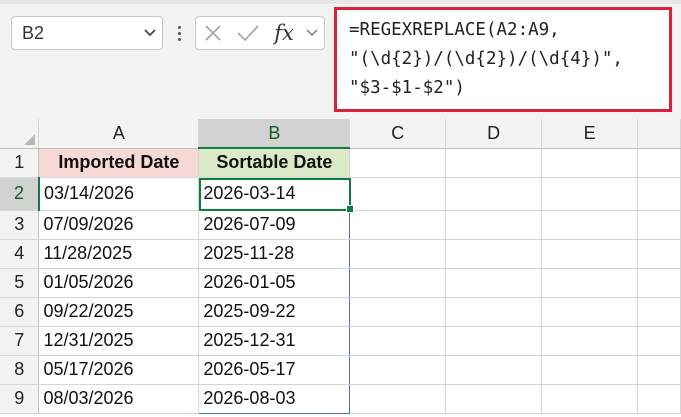  I want to click on row-header-8: 8, so click(20, 370).